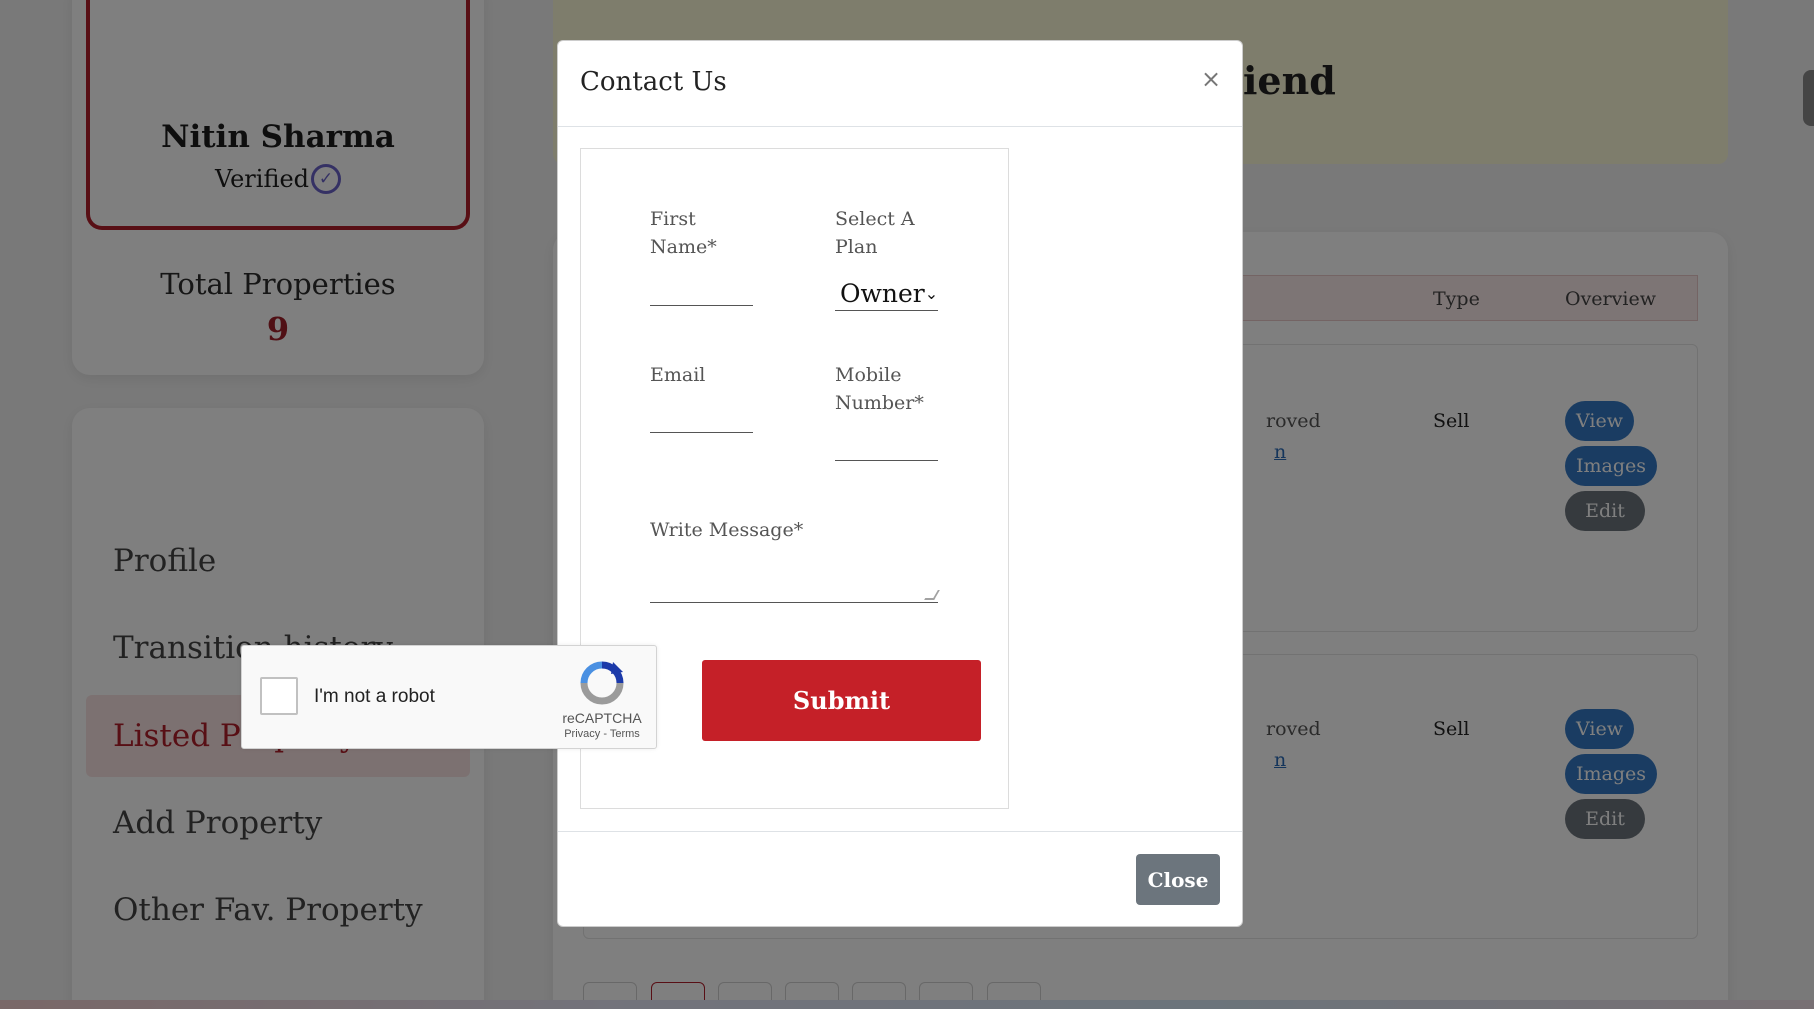  I want to click on chevron-down-icon: ⌄, so click(931, 293).